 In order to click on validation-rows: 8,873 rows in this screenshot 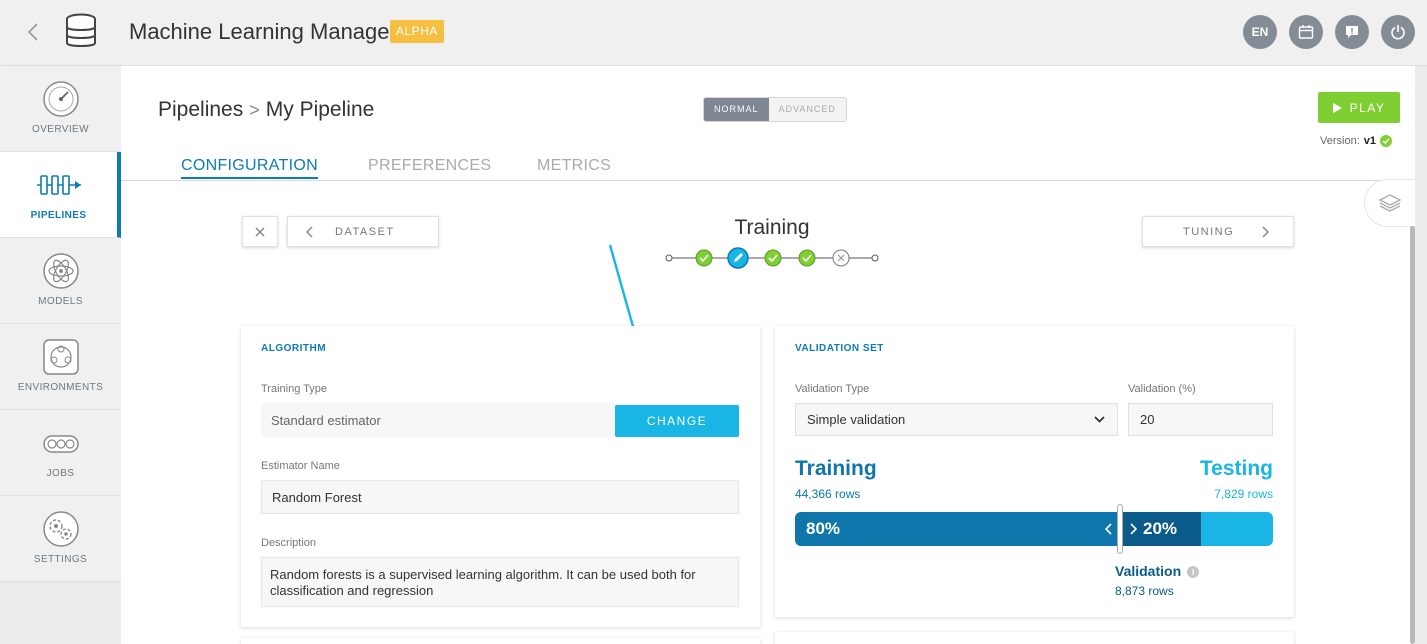, I will do `click(1144, 591)`.